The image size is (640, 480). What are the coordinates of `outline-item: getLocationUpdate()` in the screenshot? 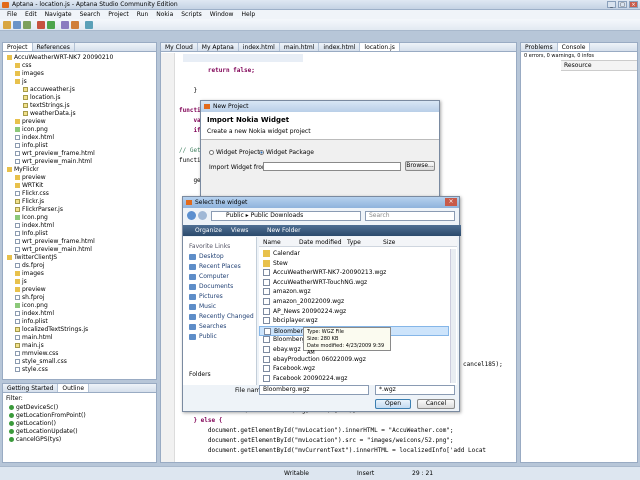 It's located at (43, 431).